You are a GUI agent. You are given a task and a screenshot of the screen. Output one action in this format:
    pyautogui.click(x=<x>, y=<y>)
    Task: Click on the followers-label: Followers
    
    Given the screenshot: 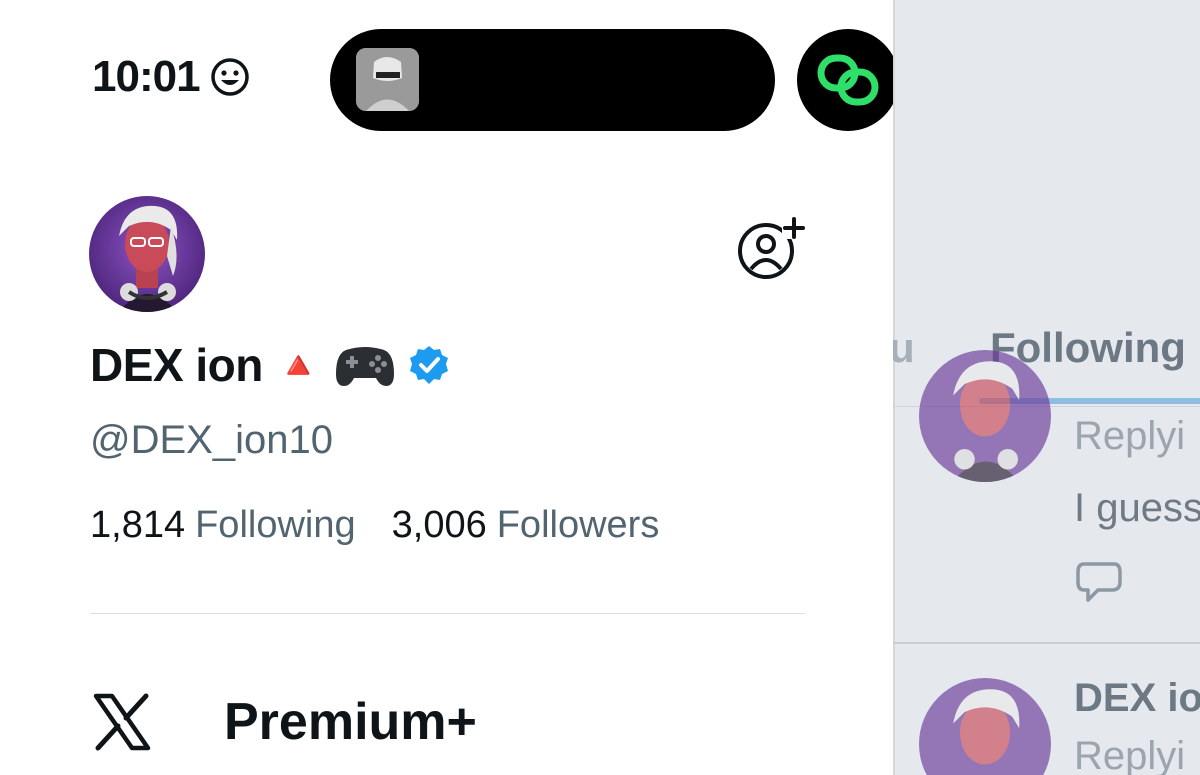 What is the action you would take?
    pyautogui.click(x=578, y=525)
    